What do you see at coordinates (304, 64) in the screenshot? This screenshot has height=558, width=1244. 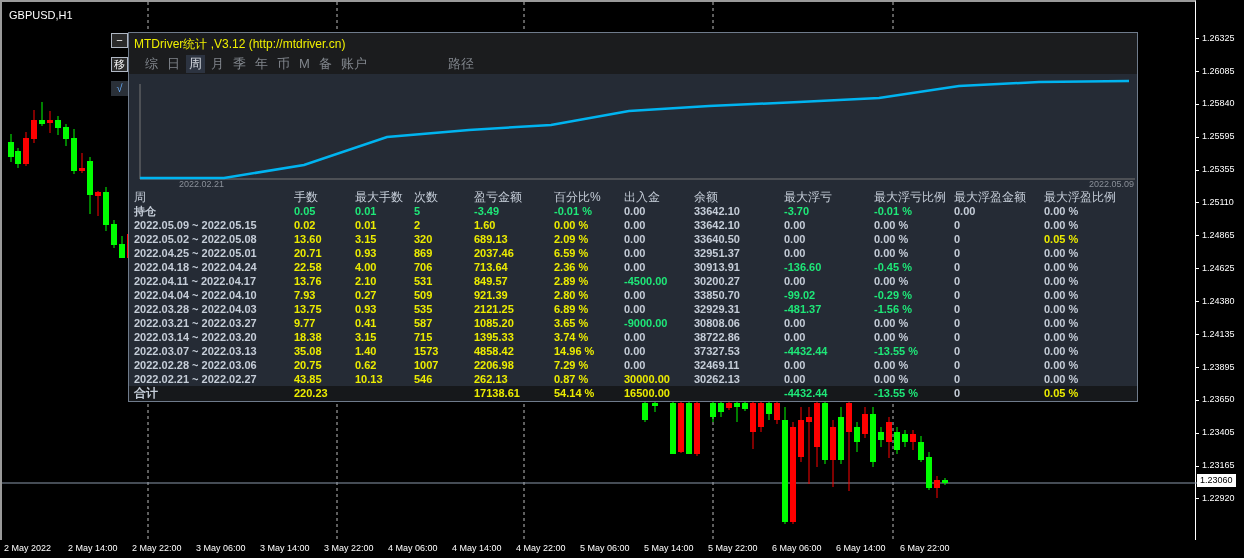 I see `tab: M` at bounding box center [304, 64].